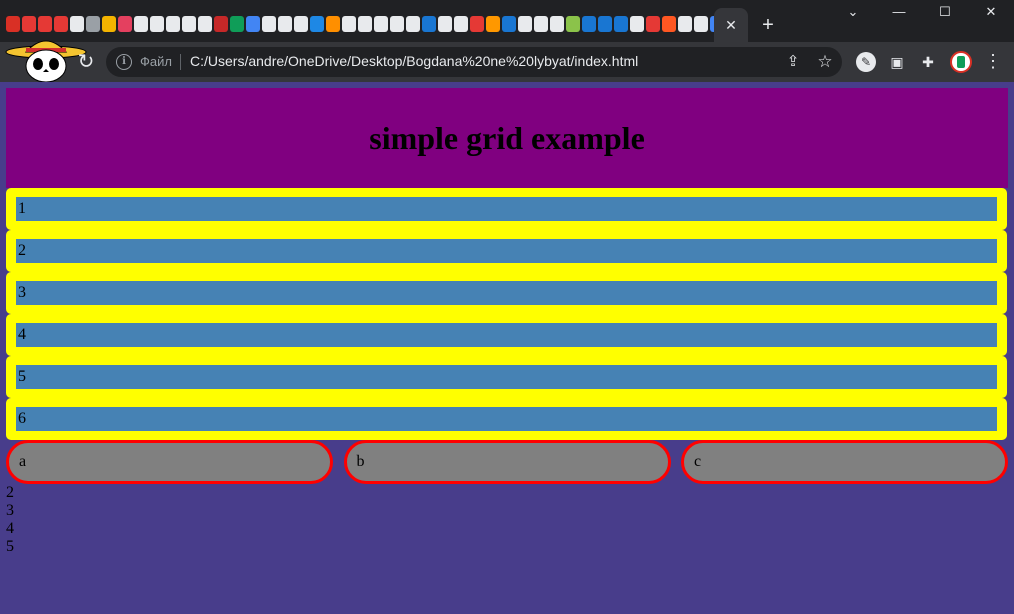 Image resolution: width=1014 pixels, height=614 pixels. What do you see at coordinates (899, 13) in the screenshot?
I see `minimize-button: —` at bounding box center [899, 13].